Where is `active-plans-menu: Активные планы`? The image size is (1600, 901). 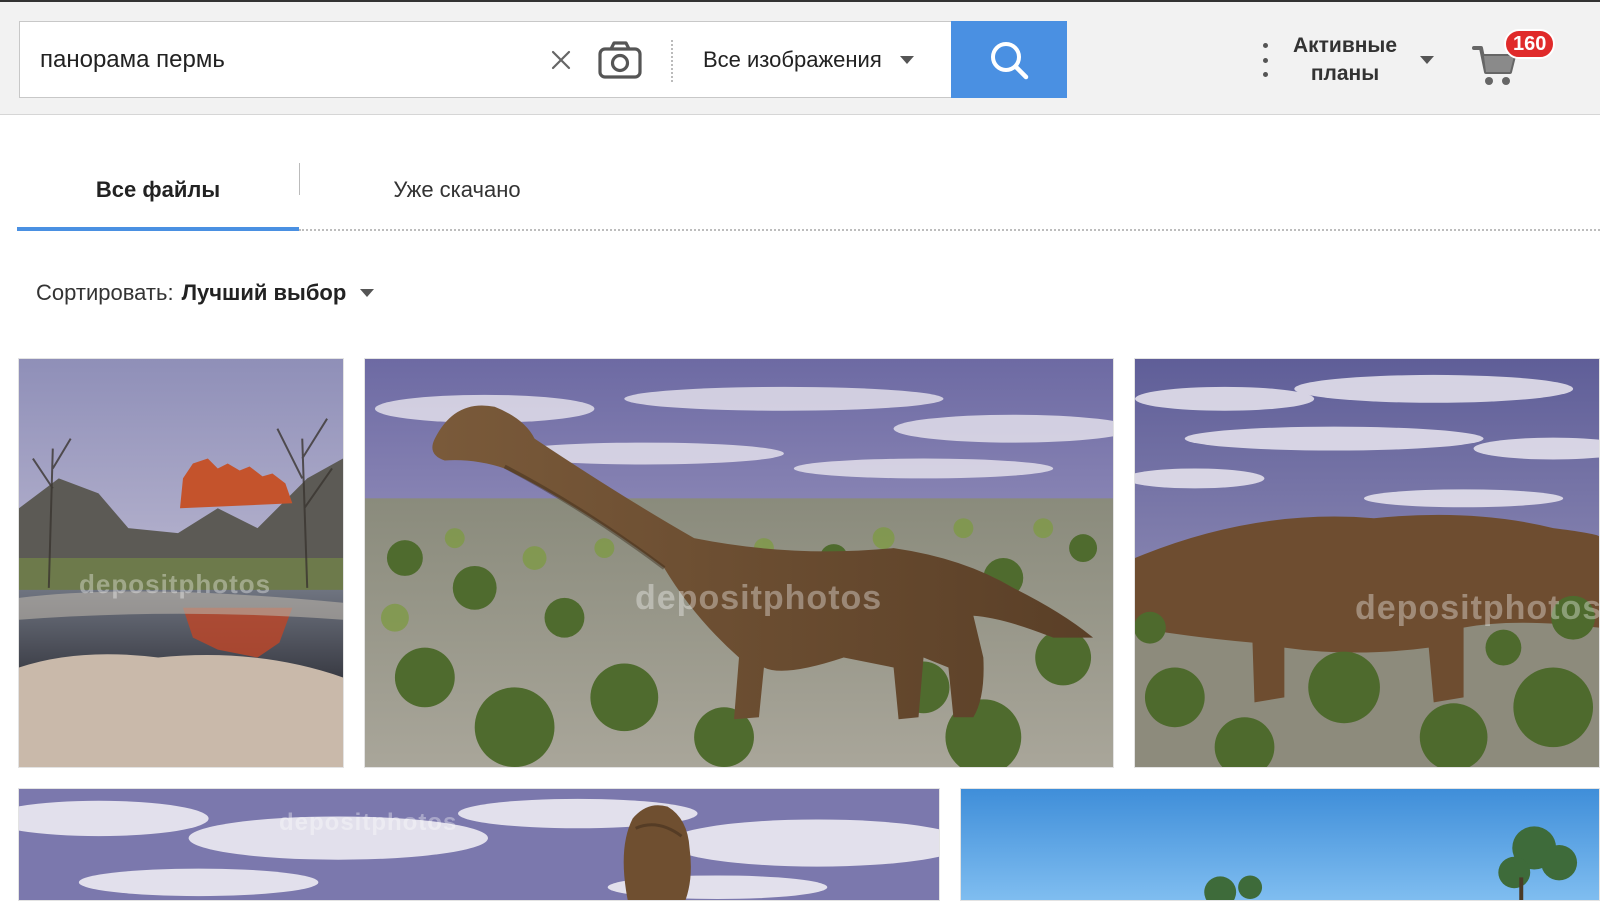
active-plans-menu: Активные планы is located at coordinates (1348, 60).